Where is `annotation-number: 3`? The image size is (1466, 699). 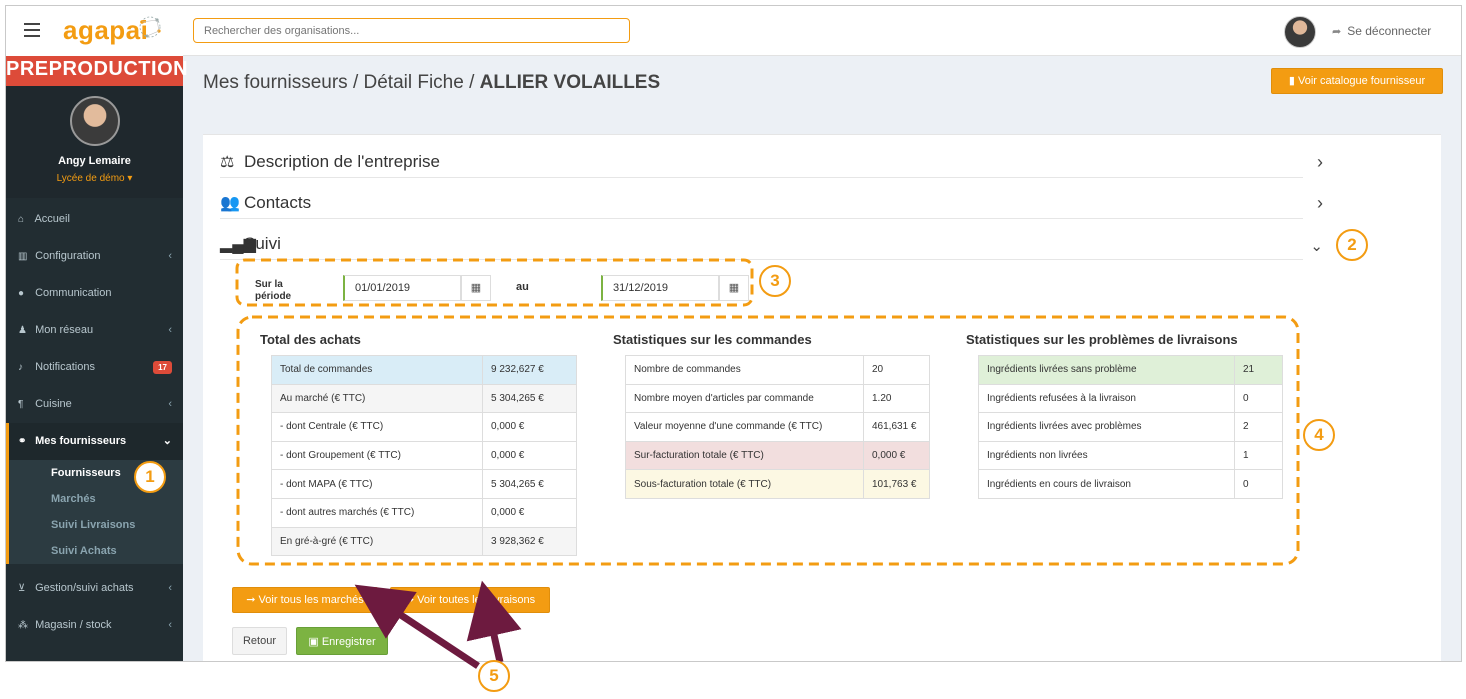
annotation-number: 3 is located at coordinates (775, 281).